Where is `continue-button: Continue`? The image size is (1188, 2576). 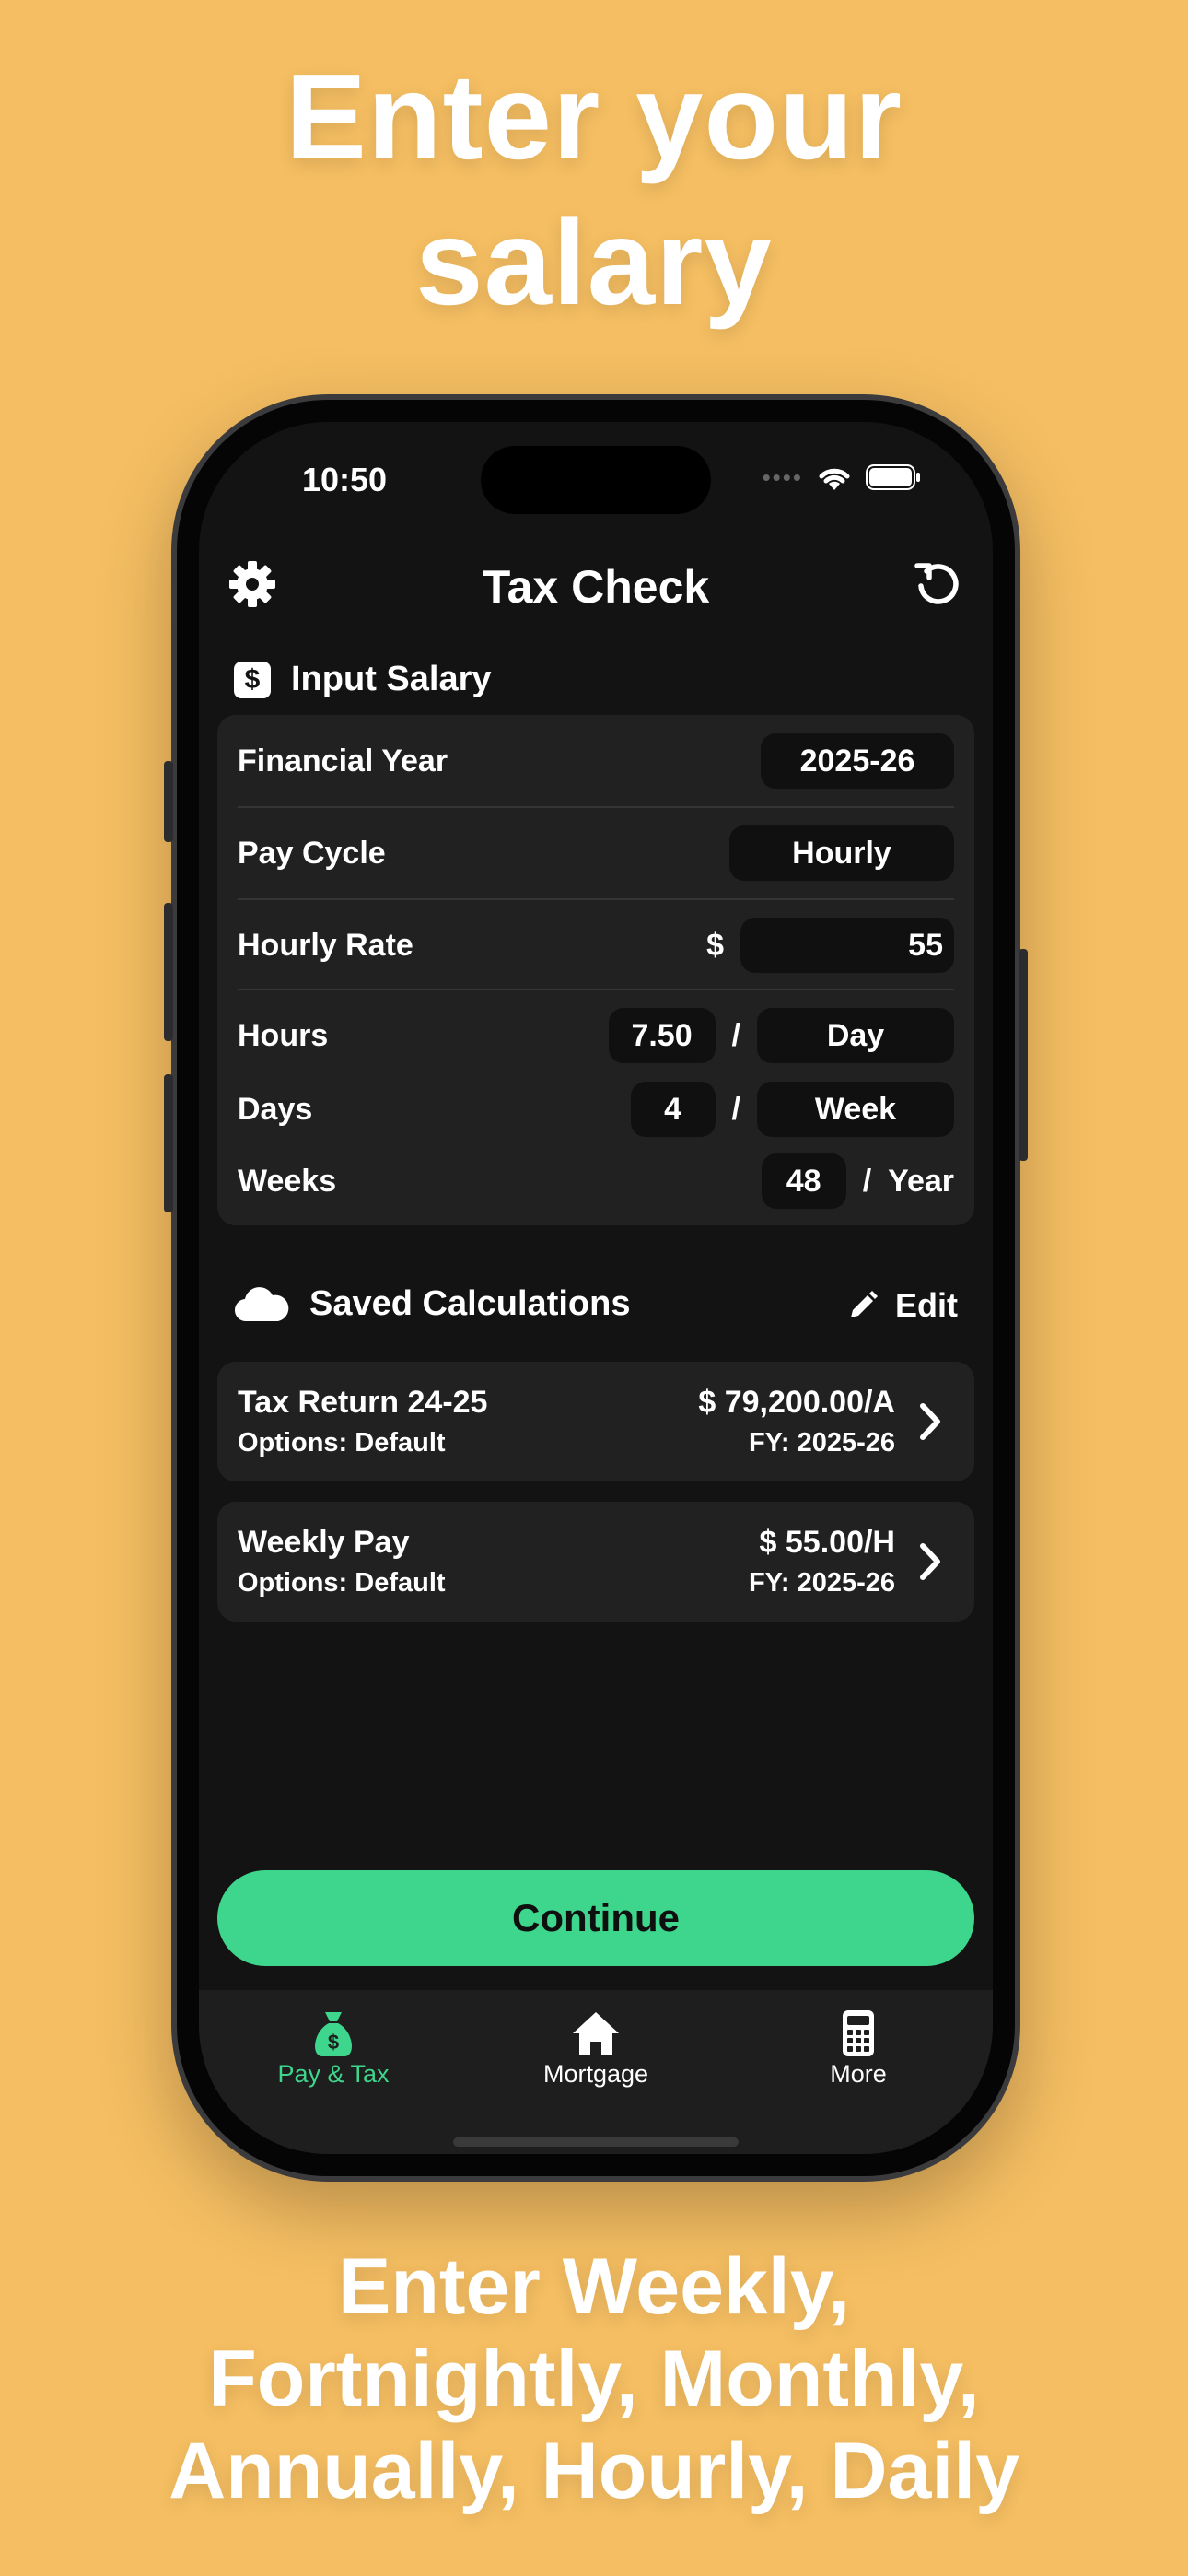 continue-button: Continue is located at coordinates (595, 1918).